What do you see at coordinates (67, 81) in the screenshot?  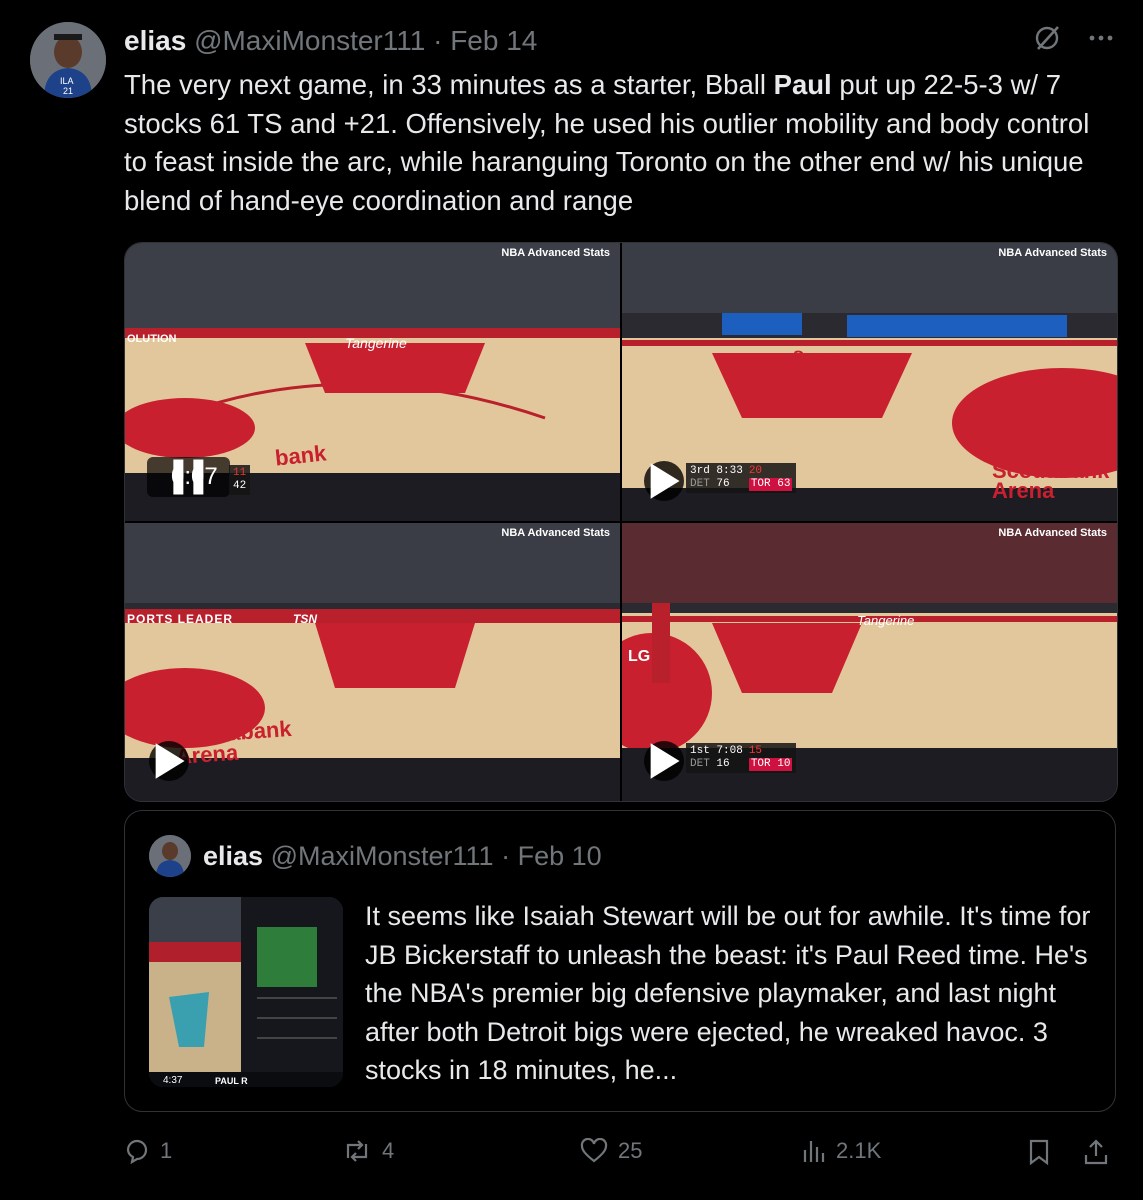 I see `svg-text: ILA` at bounding box center [67, 81].